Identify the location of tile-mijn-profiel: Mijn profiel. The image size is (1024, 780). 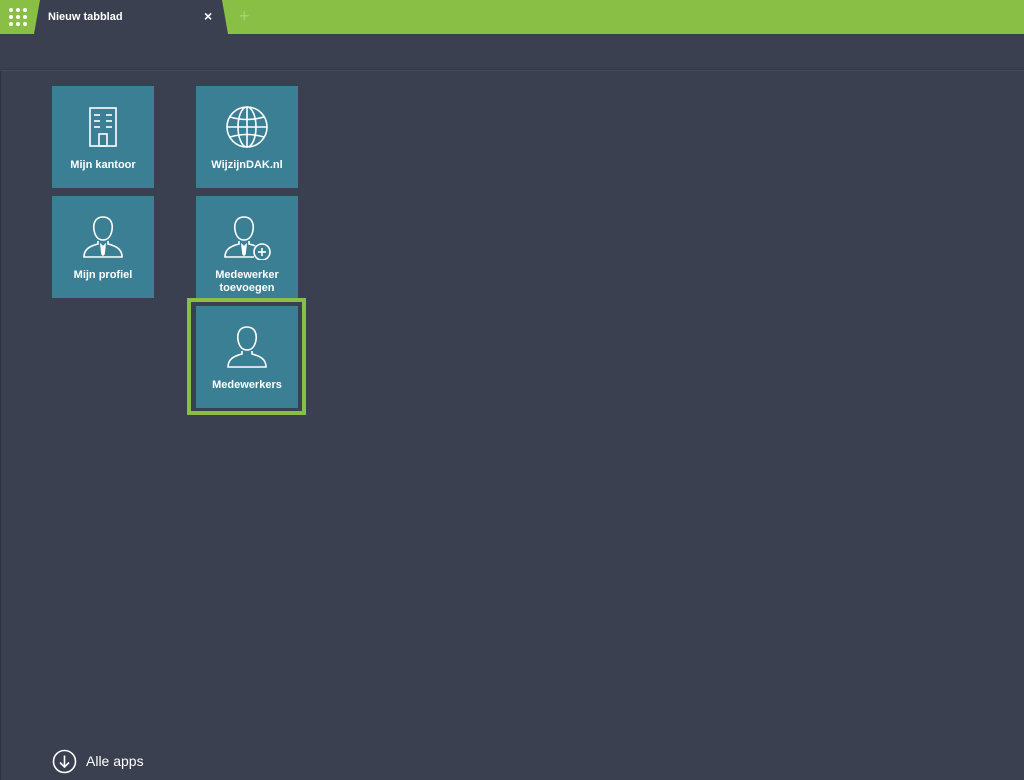
(103, 247).